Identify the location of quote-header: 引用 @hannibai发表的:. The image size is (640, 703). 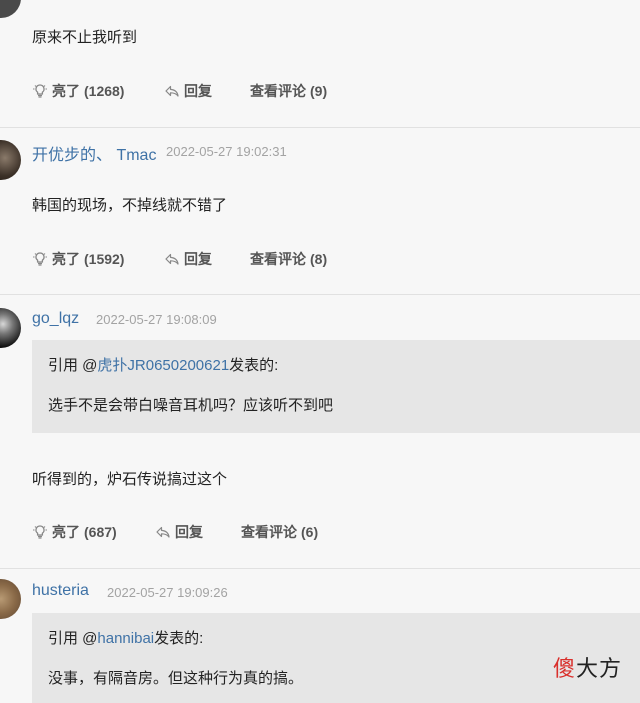
(125, 637).